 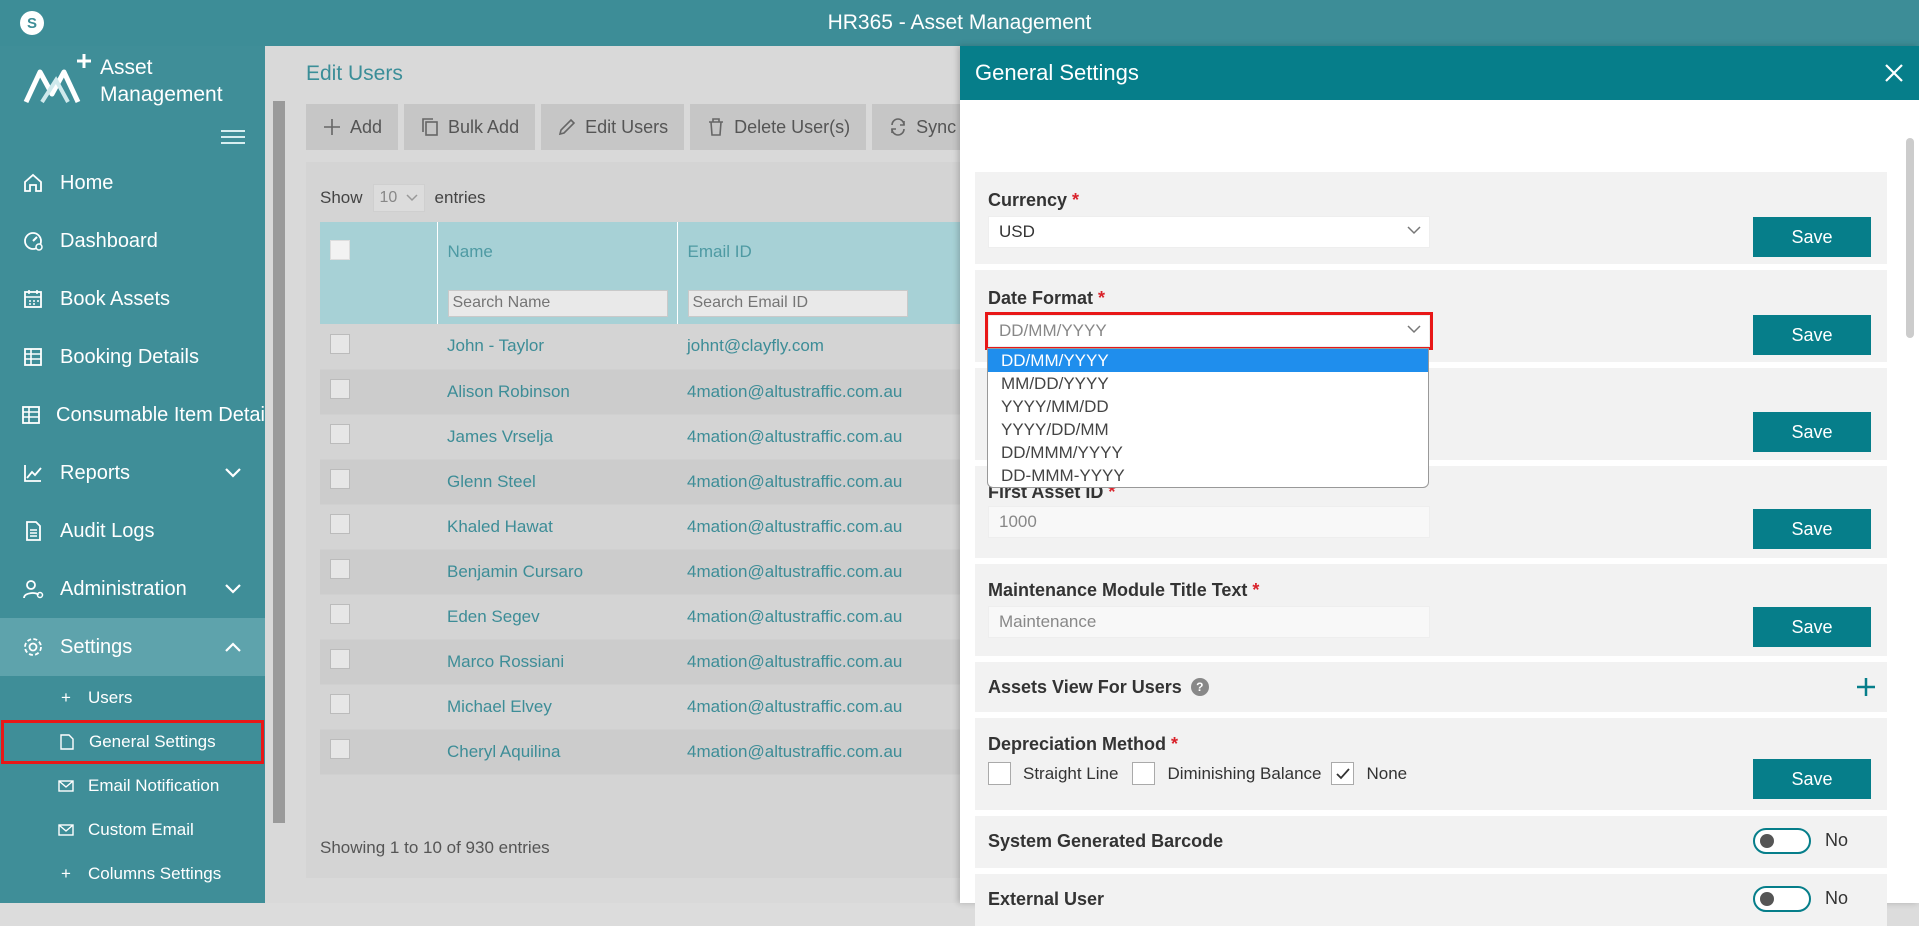 I want to click on user-name: Alison Robinson, so click(x=557, y=392).